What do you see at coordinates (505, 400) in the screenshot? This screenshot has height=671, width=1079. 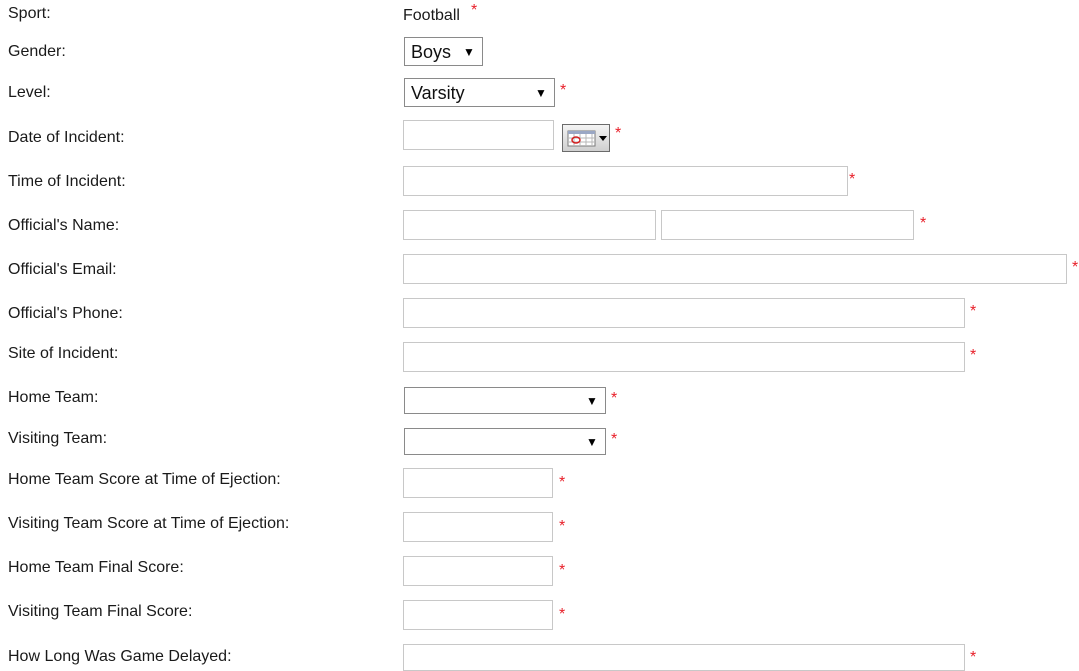 I see `home-team-select: ▼` at bounding box center [505, 400].